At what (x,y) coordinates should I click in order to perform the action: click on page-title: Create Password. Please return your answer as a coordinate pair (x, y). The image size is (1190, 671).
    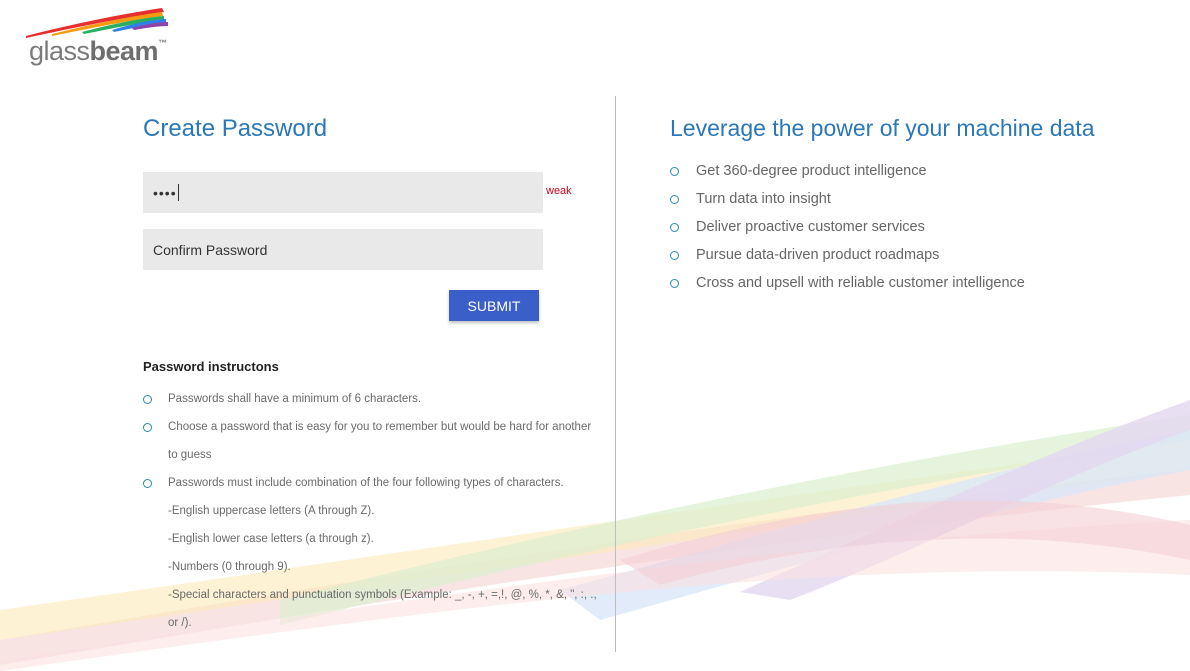
    Looking at the image, I should click on (235, 128).